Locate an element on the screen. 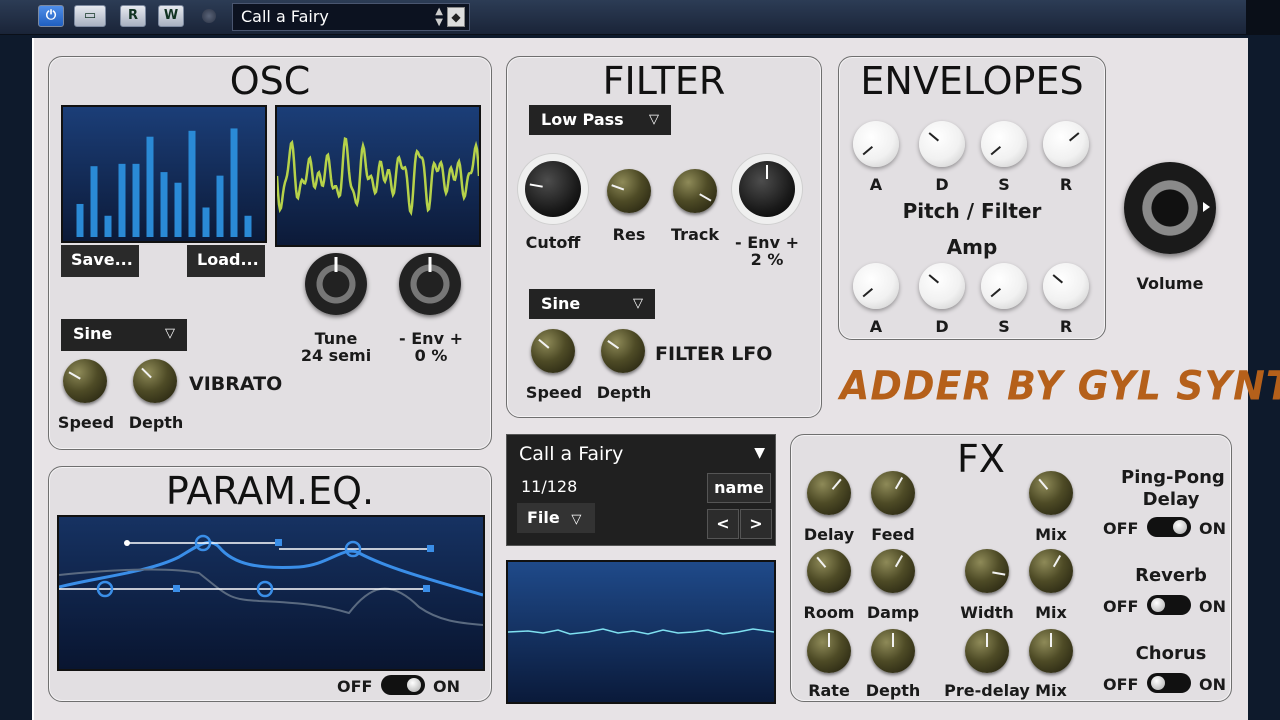 The width and height of the screenshot is (1280, 720). waveform-display is located at coordinates (378, 176).